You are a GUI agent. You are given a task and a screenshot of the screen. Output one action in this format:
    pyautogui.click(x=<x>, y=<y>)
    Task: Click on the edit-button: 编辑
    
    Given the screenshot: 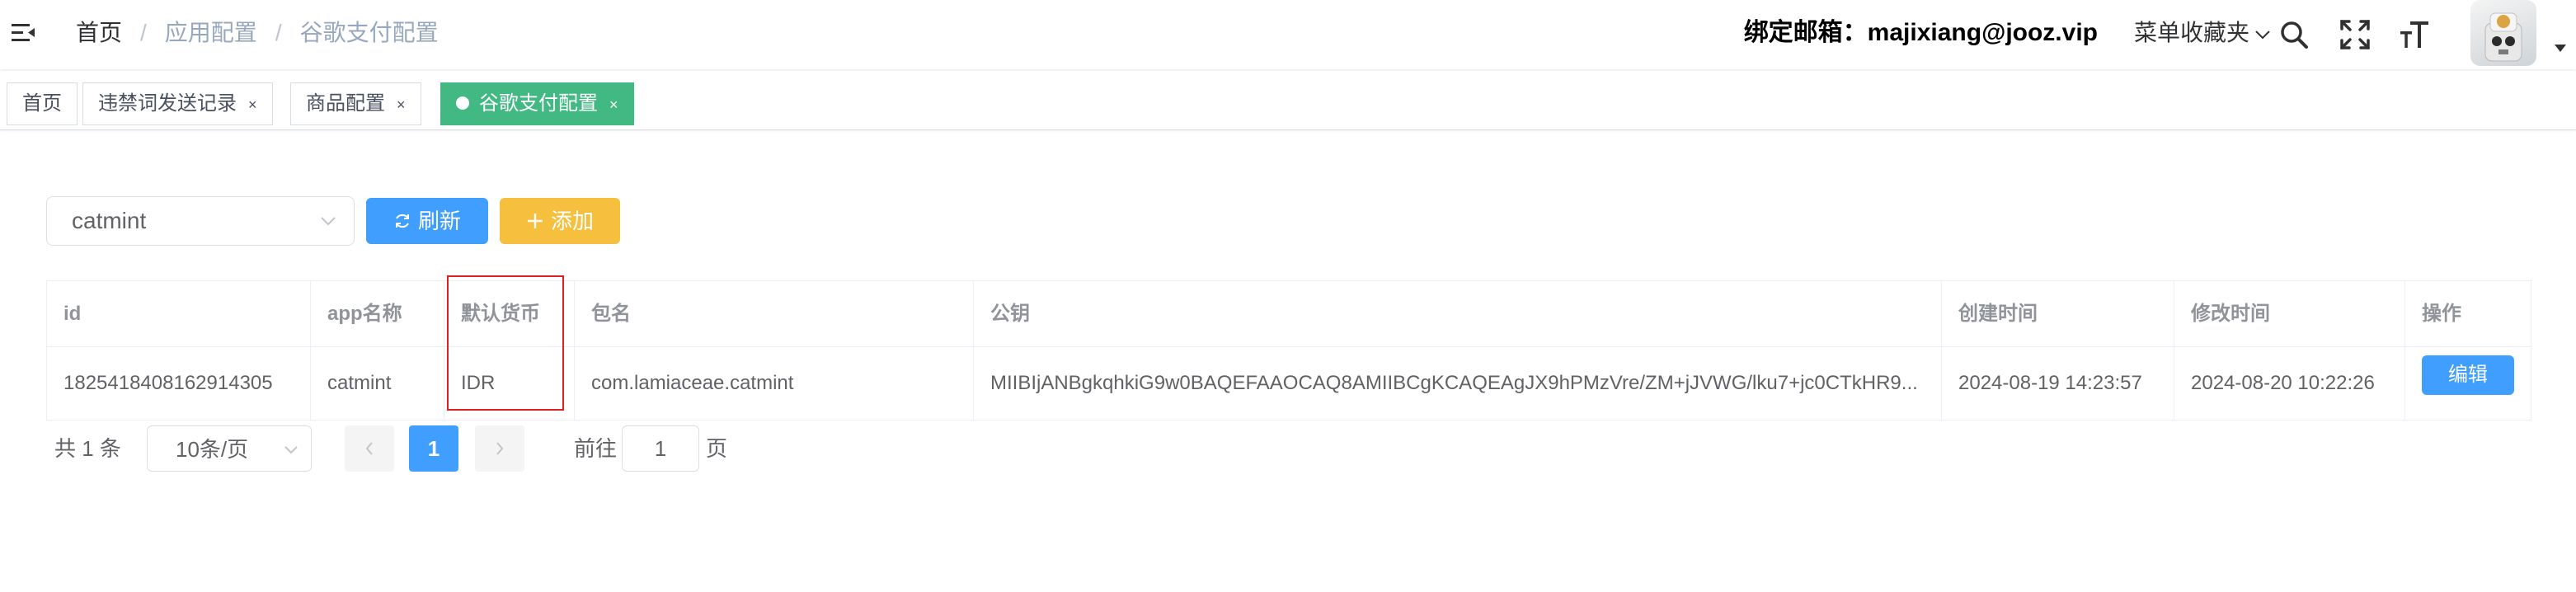 What is the action you would take?
    pyautogui.click(x=2468, y=375)
    